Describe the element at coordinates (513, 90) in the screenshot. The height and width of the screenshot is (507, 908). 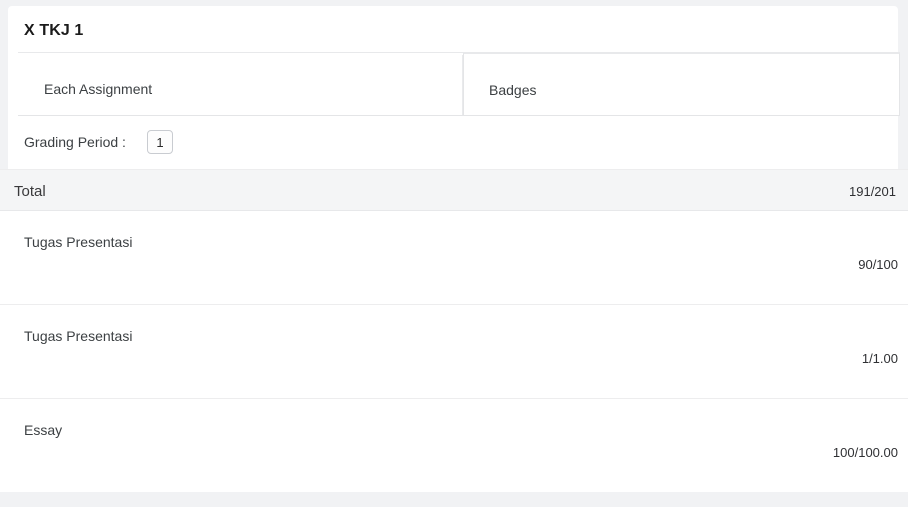
I see `tab-badges-label: Badges` at that location.